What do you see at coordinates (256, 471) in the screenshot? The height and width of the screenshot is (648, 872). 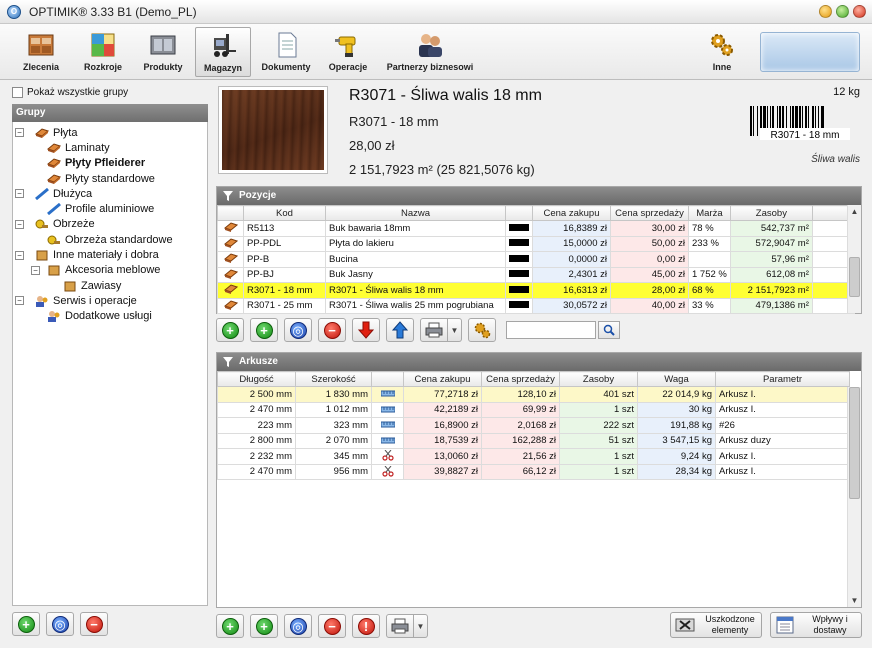 I see `cell-length: 2 470 mm` at bounding box center [256, 471].